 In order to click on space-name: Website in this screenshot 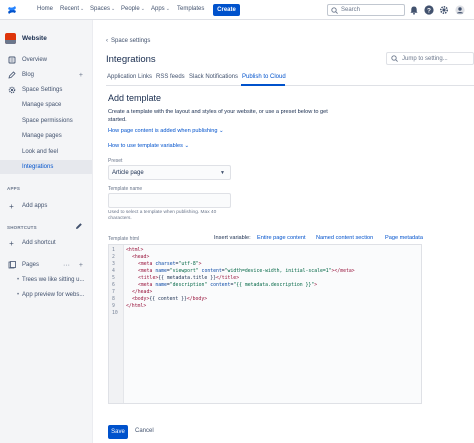, I will do `click(34, 38)`.